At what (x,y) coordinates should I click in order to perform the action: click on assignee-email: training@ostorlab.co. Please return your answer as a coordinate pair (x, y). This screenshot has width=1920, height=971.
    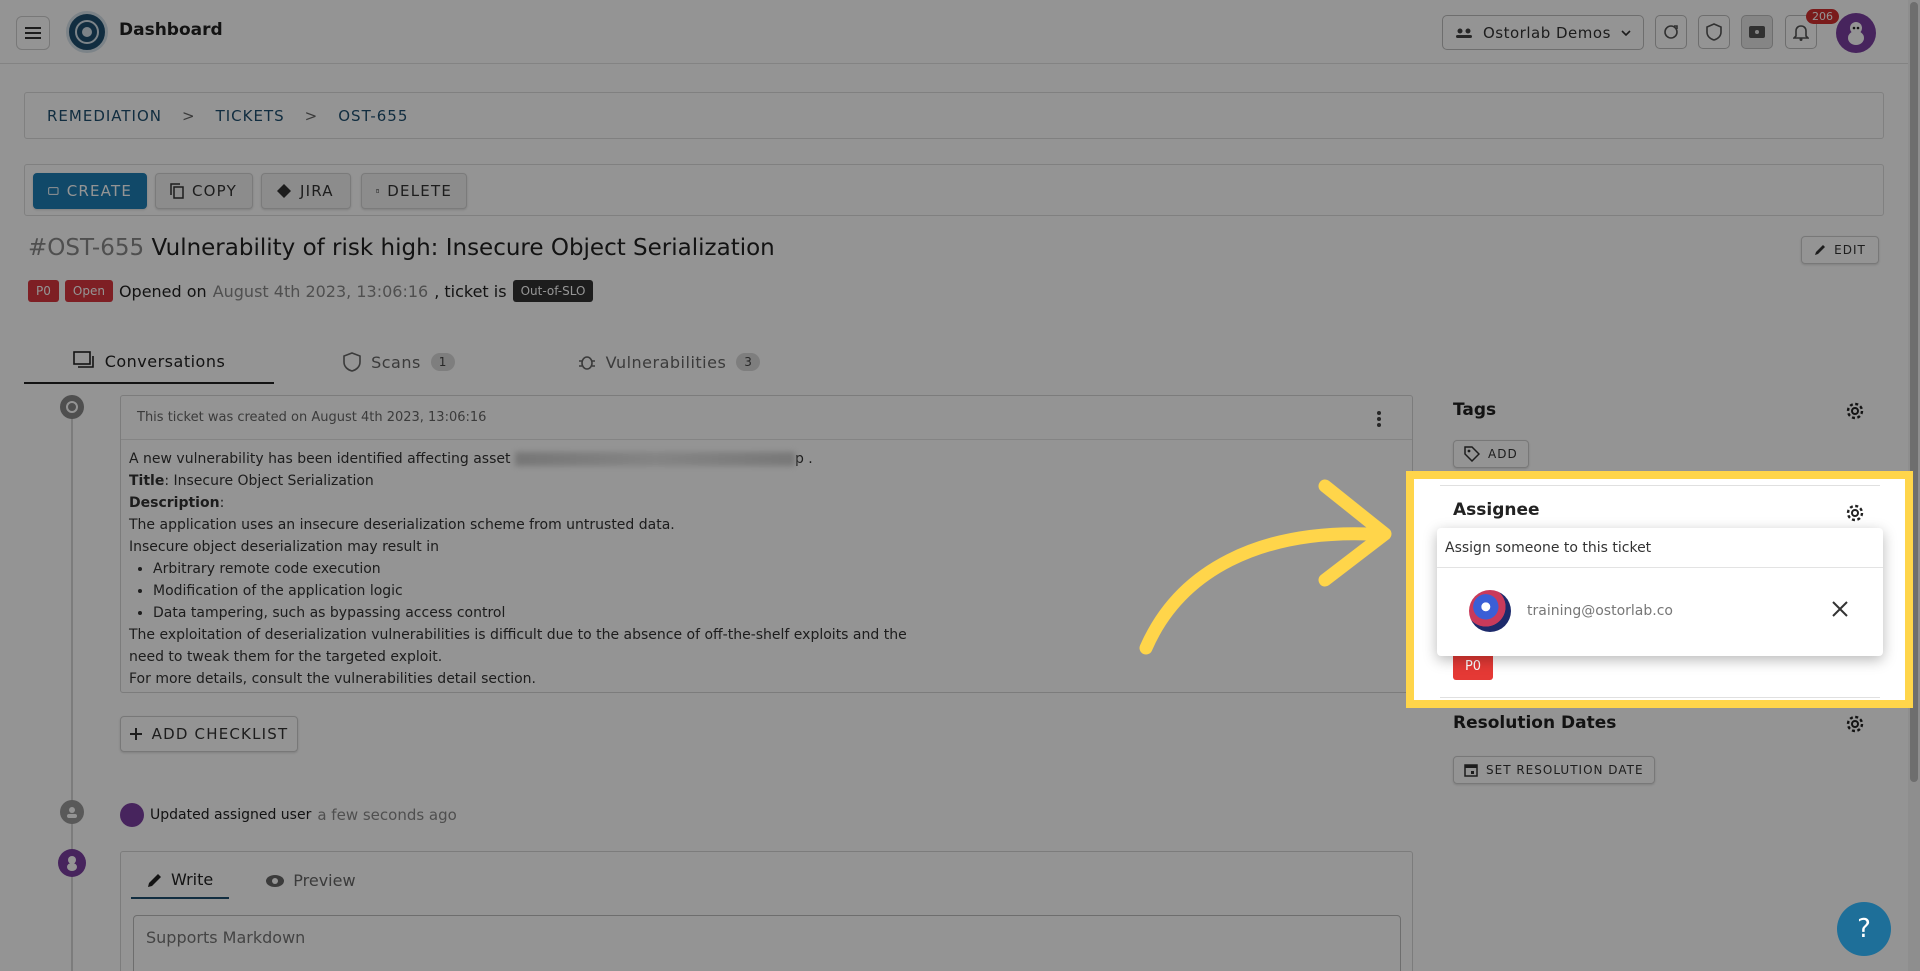
    Looking at the image, I should click on (1600, 611).